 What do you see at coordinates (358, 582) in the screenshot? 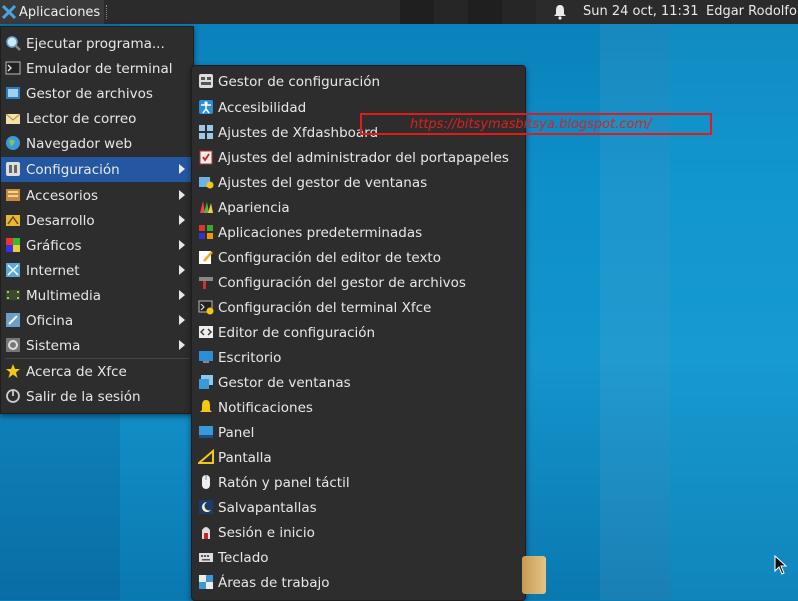
I see `submenu-item-workspaces: Áreas de trabajo` at bounding box center [358, 582].